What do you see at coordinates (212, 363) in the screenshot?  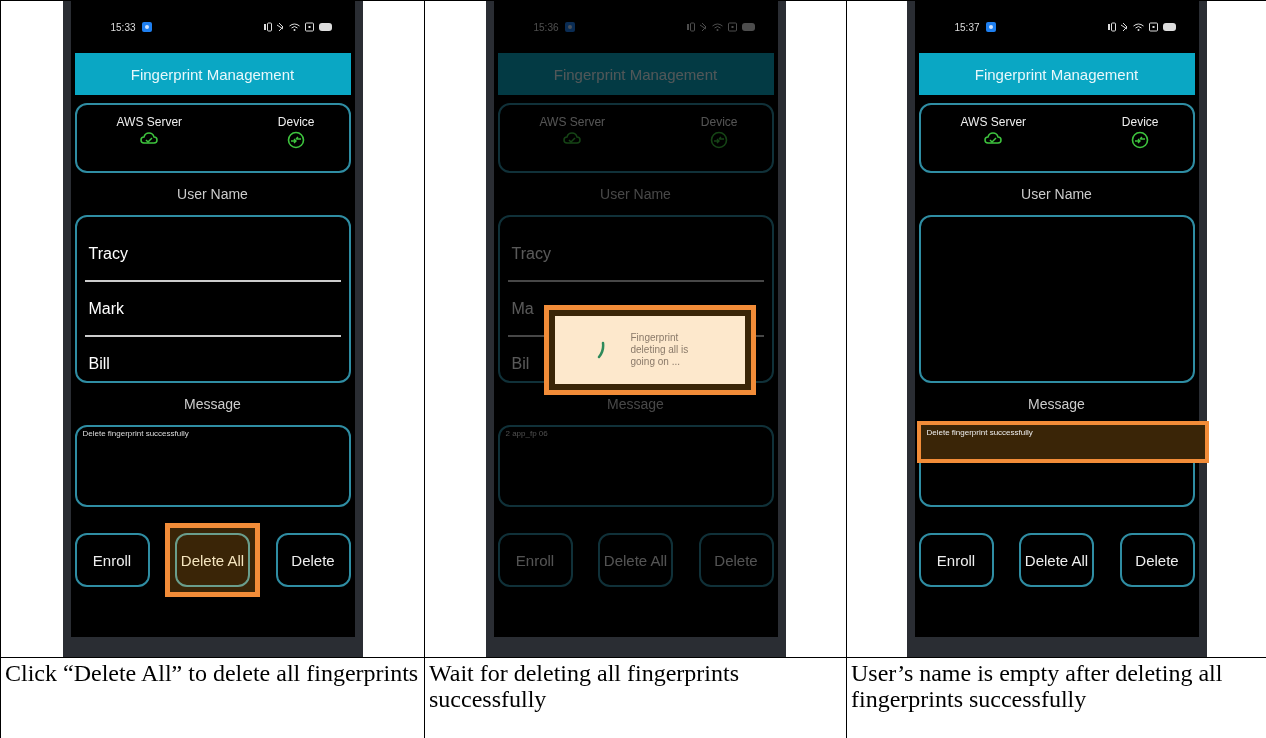 I see `user-list-item: Bill` at bounding box center [212, 363].